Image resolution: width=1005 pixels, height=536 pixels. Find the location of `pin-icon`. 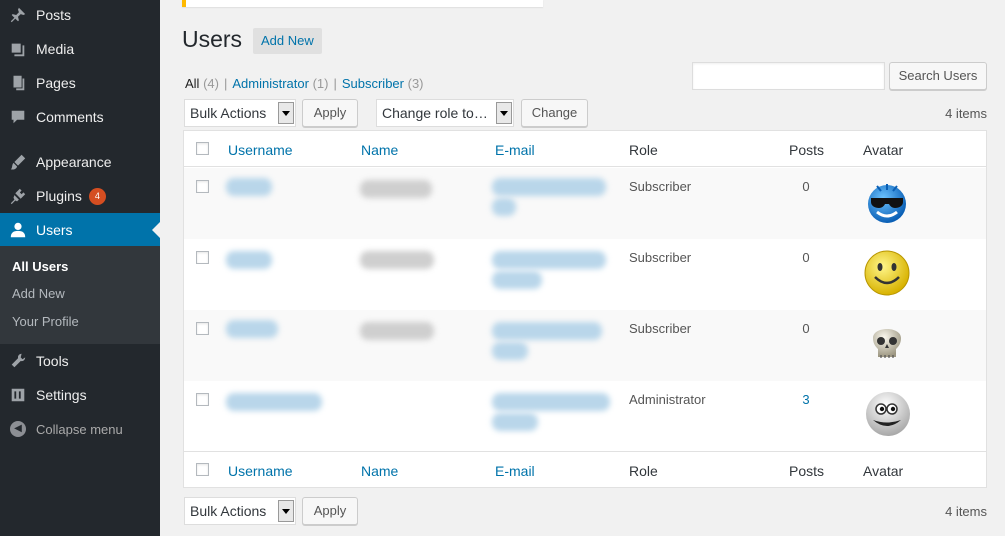

pin-icon is located at coordinates (18, 15).